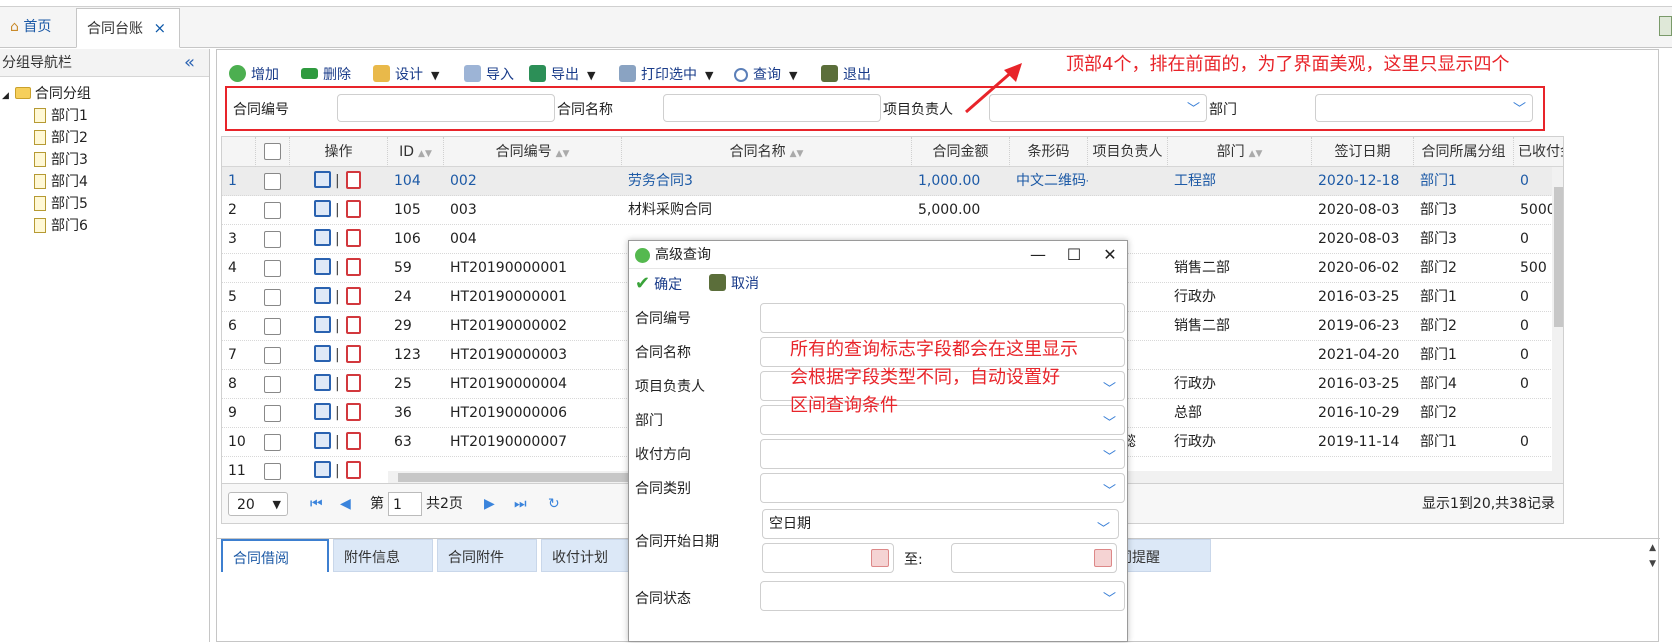 The height and width of the screenshot is (643, 1672). Describe the element at coordinates (61, 226) in the screenshot. I see `sidebar-item-dept6: 部门6` at that location.